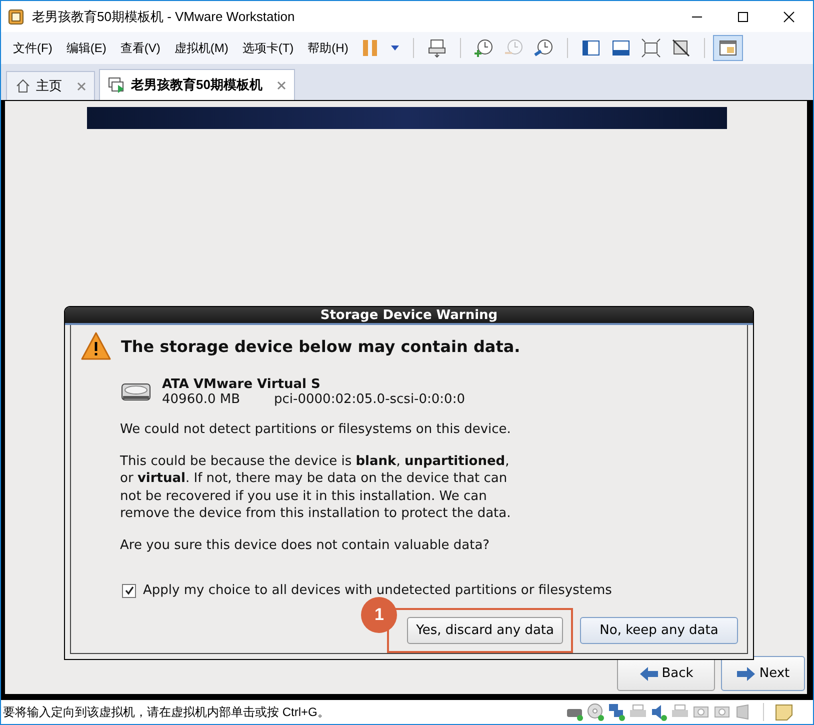  Describe the element at coordinates (746, 674) in the screenshot. I see `right-arrow-icon` at that location.